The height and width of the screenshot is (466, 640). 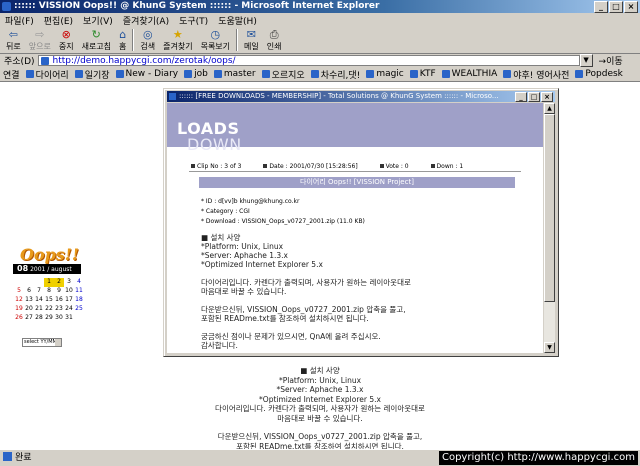 What do you see at coordinates (96, 34) in the screenshot?
I see `refresh-icon: ↻` at bounding box center [96, 34].